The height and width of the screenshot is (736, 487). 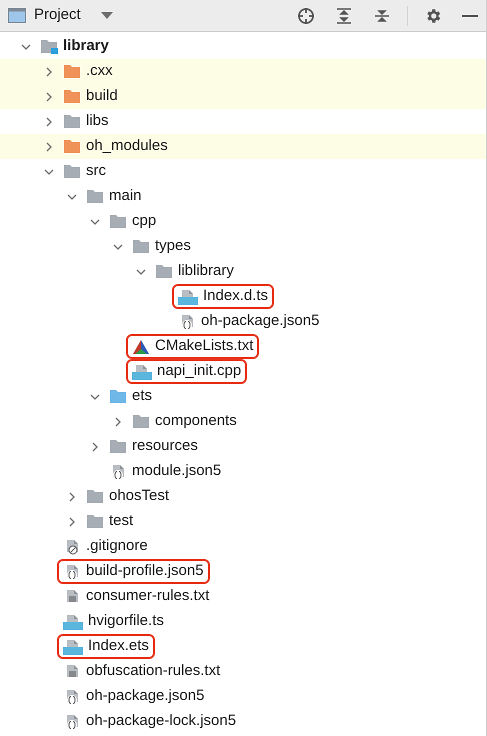 What do you see at coordinates (199, 371) in the screenshot?
I see `tree-item-label: napi_init.cpp` at bounding box center [199, 371].